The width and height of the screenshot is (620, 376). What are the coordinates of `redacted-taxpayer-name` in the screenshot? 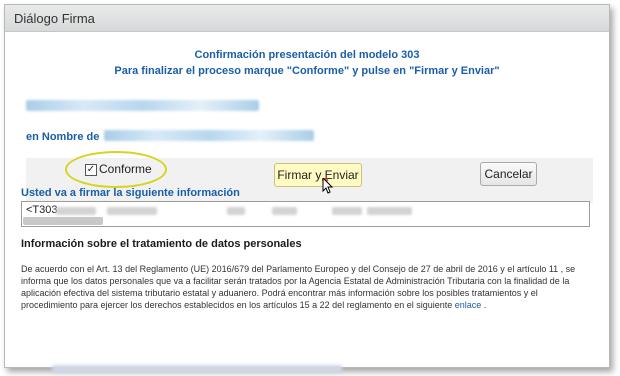 It's located at (142, 105).